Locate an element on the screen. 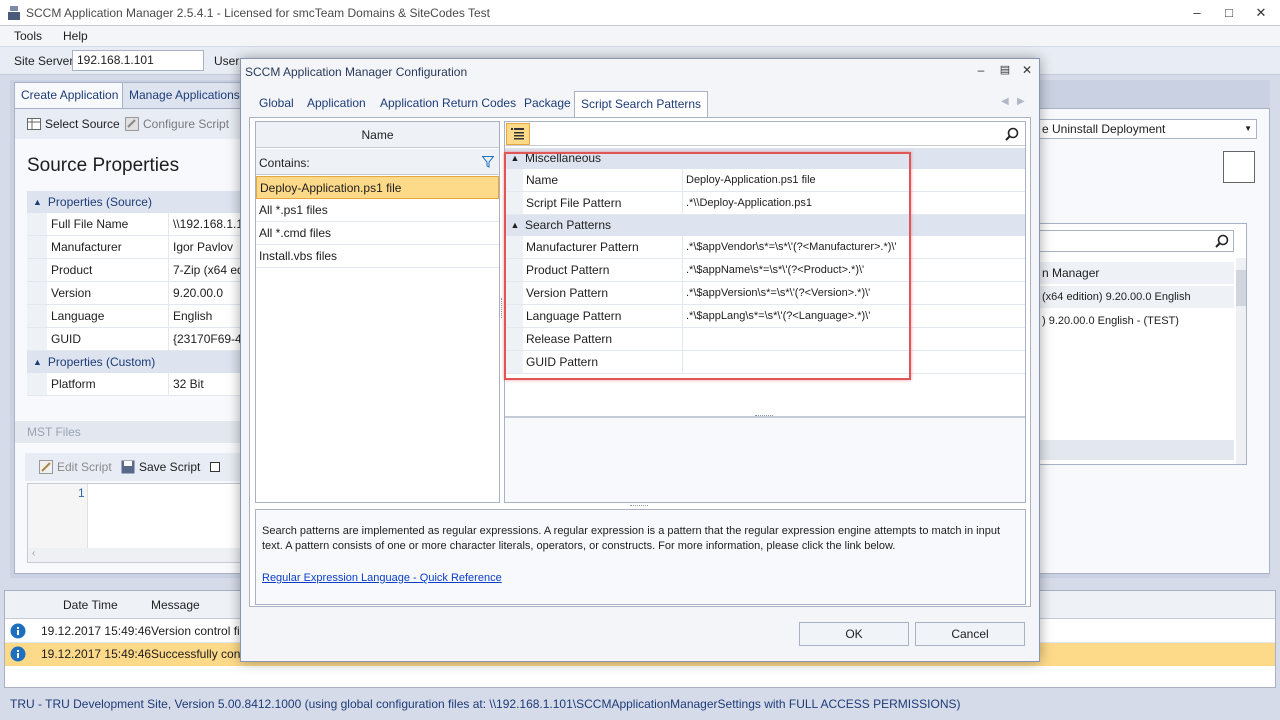 This screenshot has width=1280, height=720. property-value: \\192.168.1.10 is located at coordinates (205, 224).